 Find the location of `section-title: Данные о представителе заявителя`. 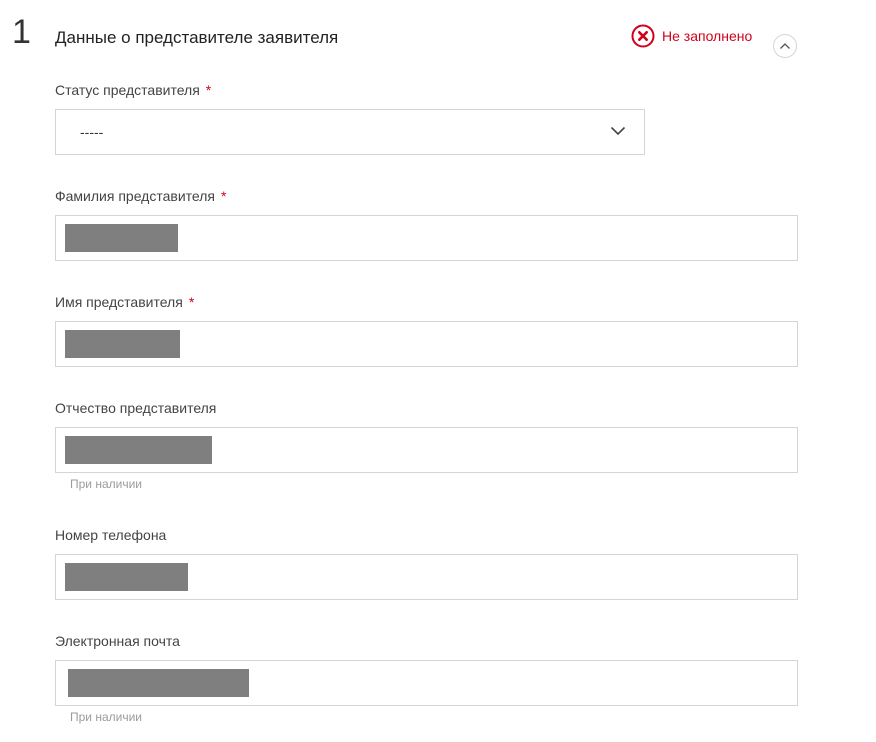

section-title: Данные о представителе заявителя is located at coordinates (197, 37).